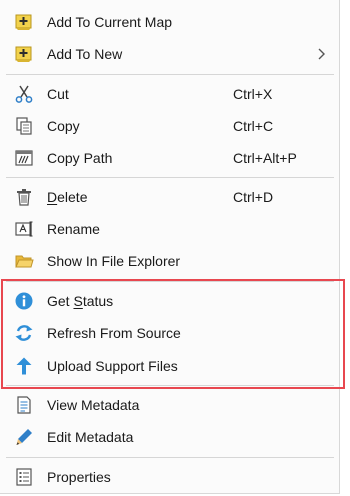 This screenshot has width=350, height=496. I want to click on menu-item-copy: Copy Ctrl+C, so click(169, 126).